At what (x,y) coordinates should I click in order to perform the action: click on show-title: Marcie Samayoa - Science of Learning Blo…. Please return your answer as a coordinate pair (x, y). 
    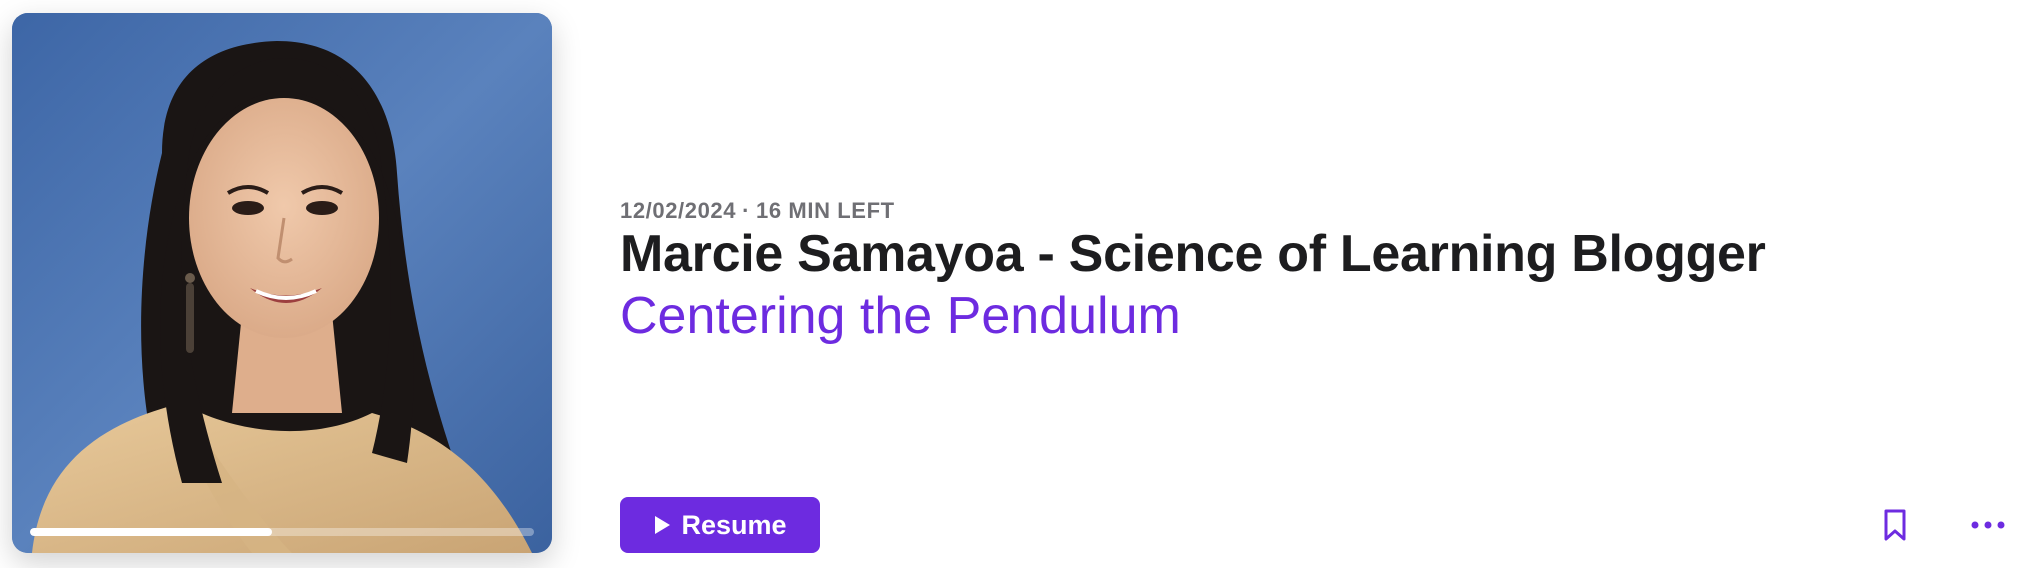
    Looking at the image, I should click on (1193, 254).